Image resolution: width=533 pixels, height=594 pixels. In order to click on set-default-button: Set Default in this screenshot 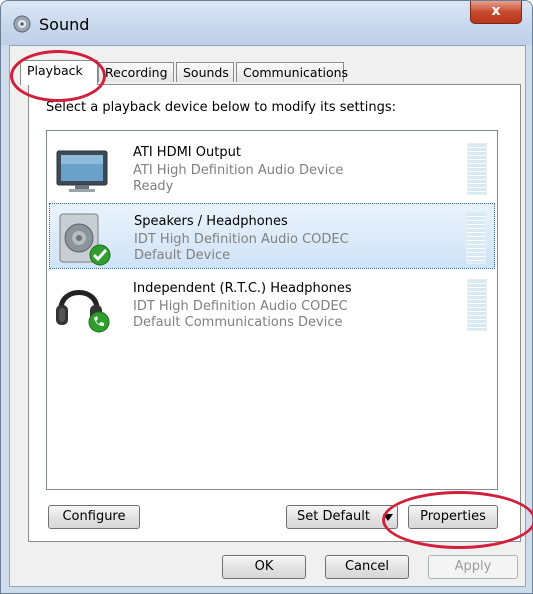, I will do `click(333, 517)`.